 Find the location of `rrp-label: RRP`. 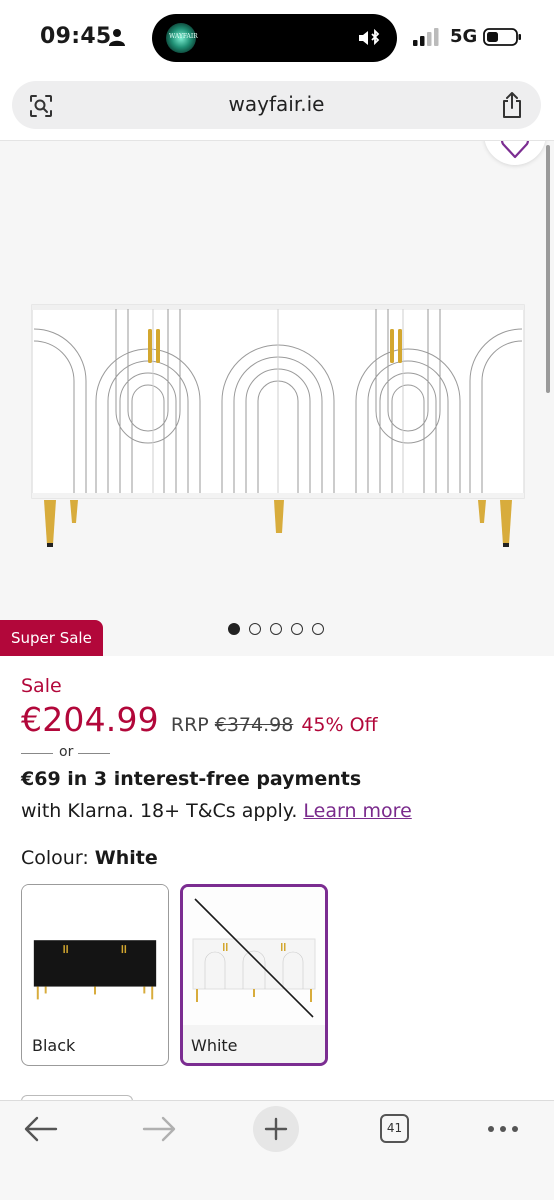

rrp-label: RRP is located at coordinates (189, 725).